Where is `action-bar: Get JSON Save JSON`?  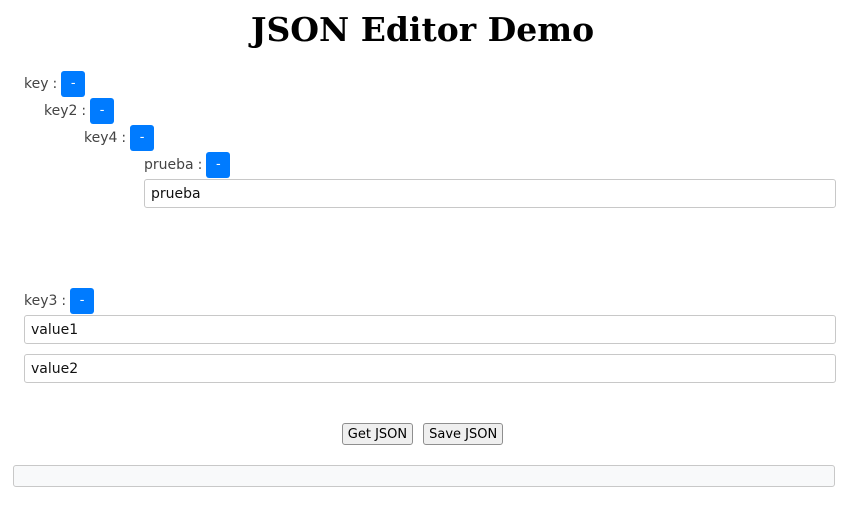 action-bar: Get JSON Save JSON is located at coordinates (422, 434).